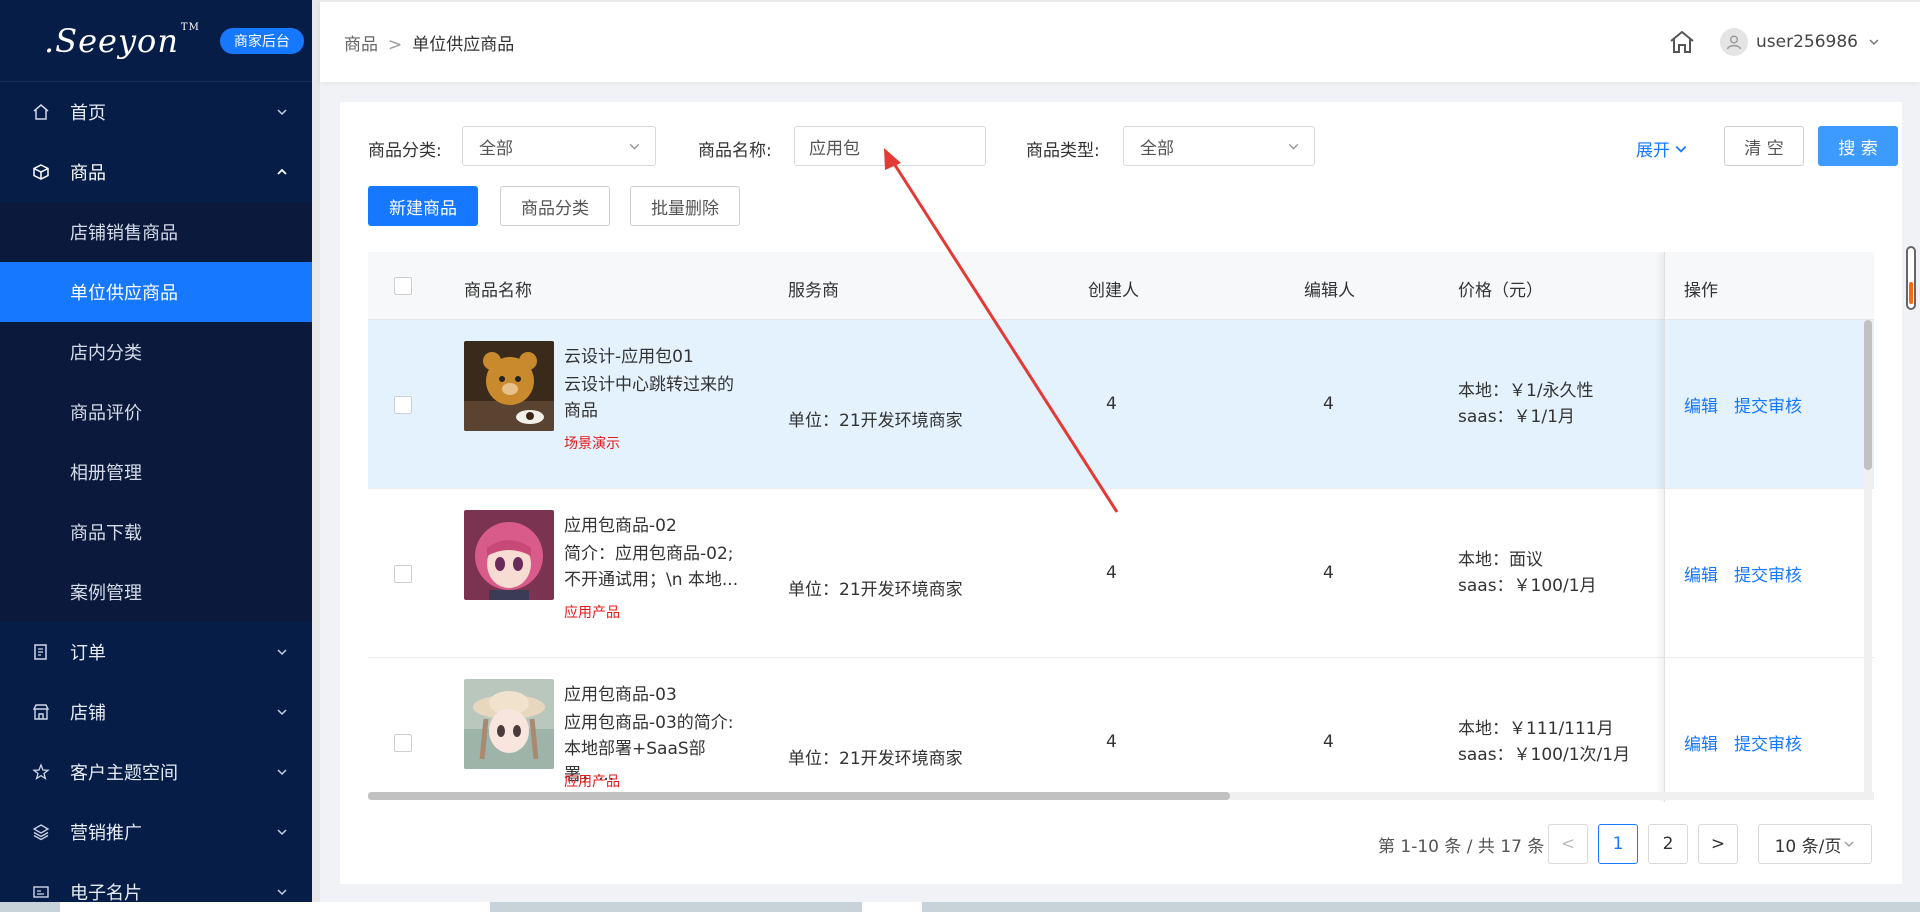  What do you see at coordinates (1911, 278) in the screenshot?
I see `page-scrollbar` at bounding box center [1911, 278].